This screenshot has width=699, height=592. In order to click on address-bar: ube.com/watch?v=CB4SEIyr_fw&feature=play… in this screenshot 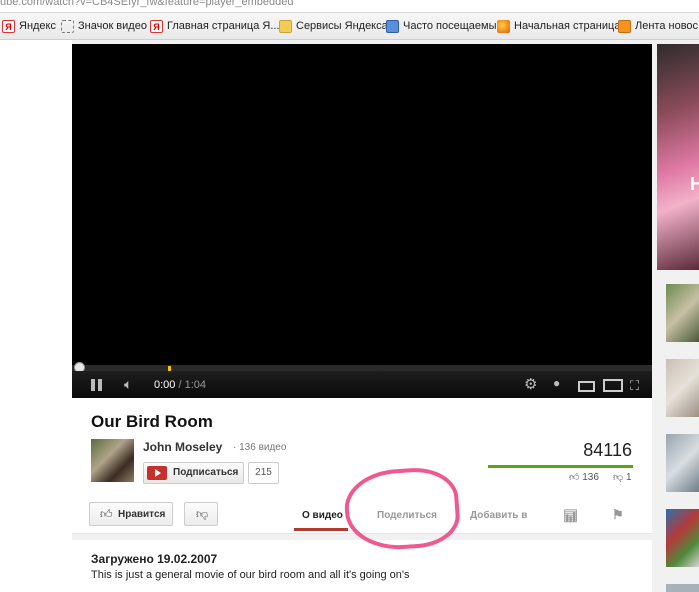, I will do `click(349, 6)`.